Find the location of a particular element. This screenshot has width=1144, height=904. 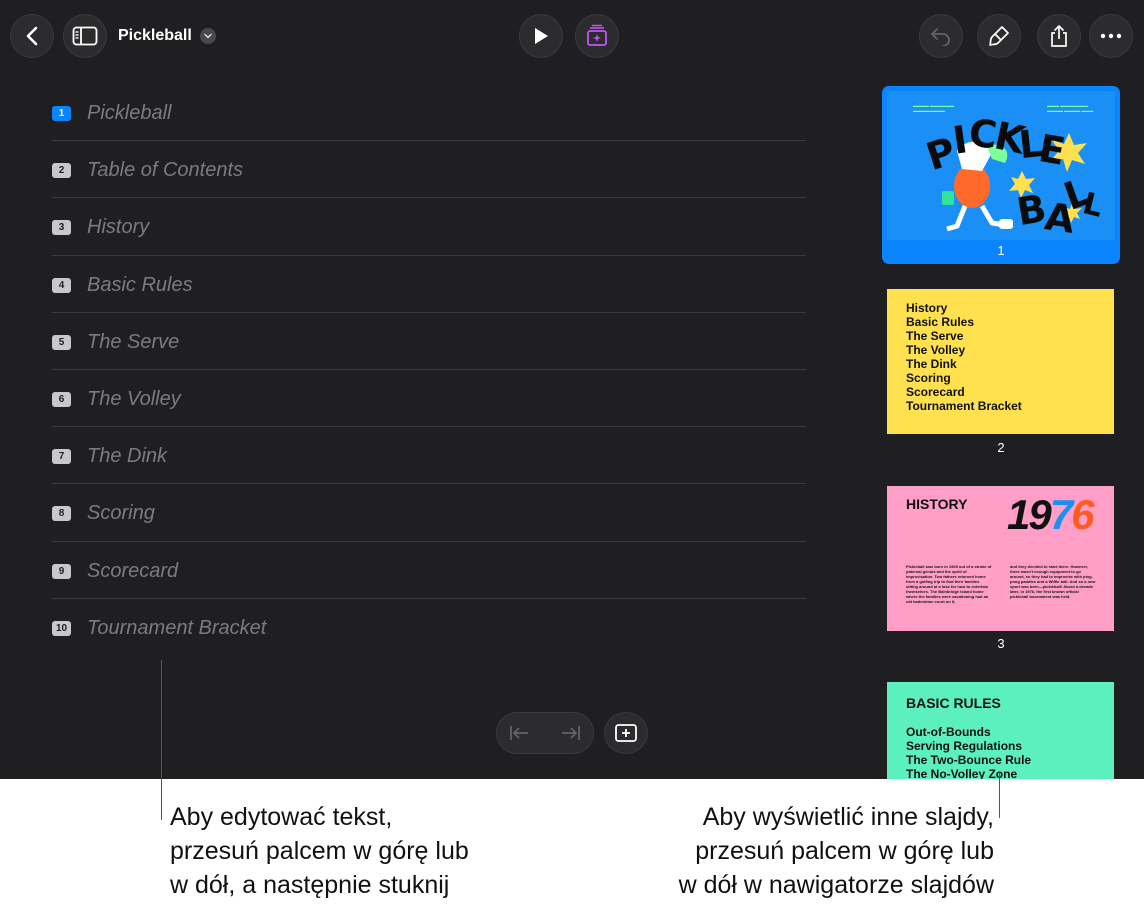

play-button is located at coordinates (541, 36).